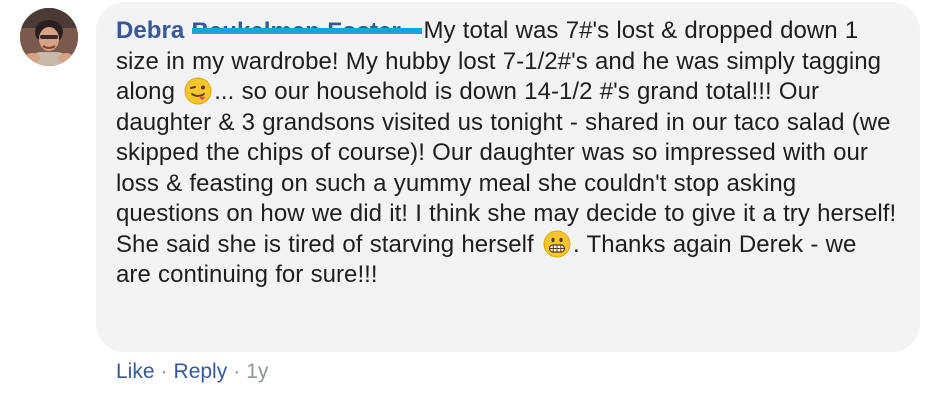  I want to click on grimacing-emoji-icon, so click(557, 244).